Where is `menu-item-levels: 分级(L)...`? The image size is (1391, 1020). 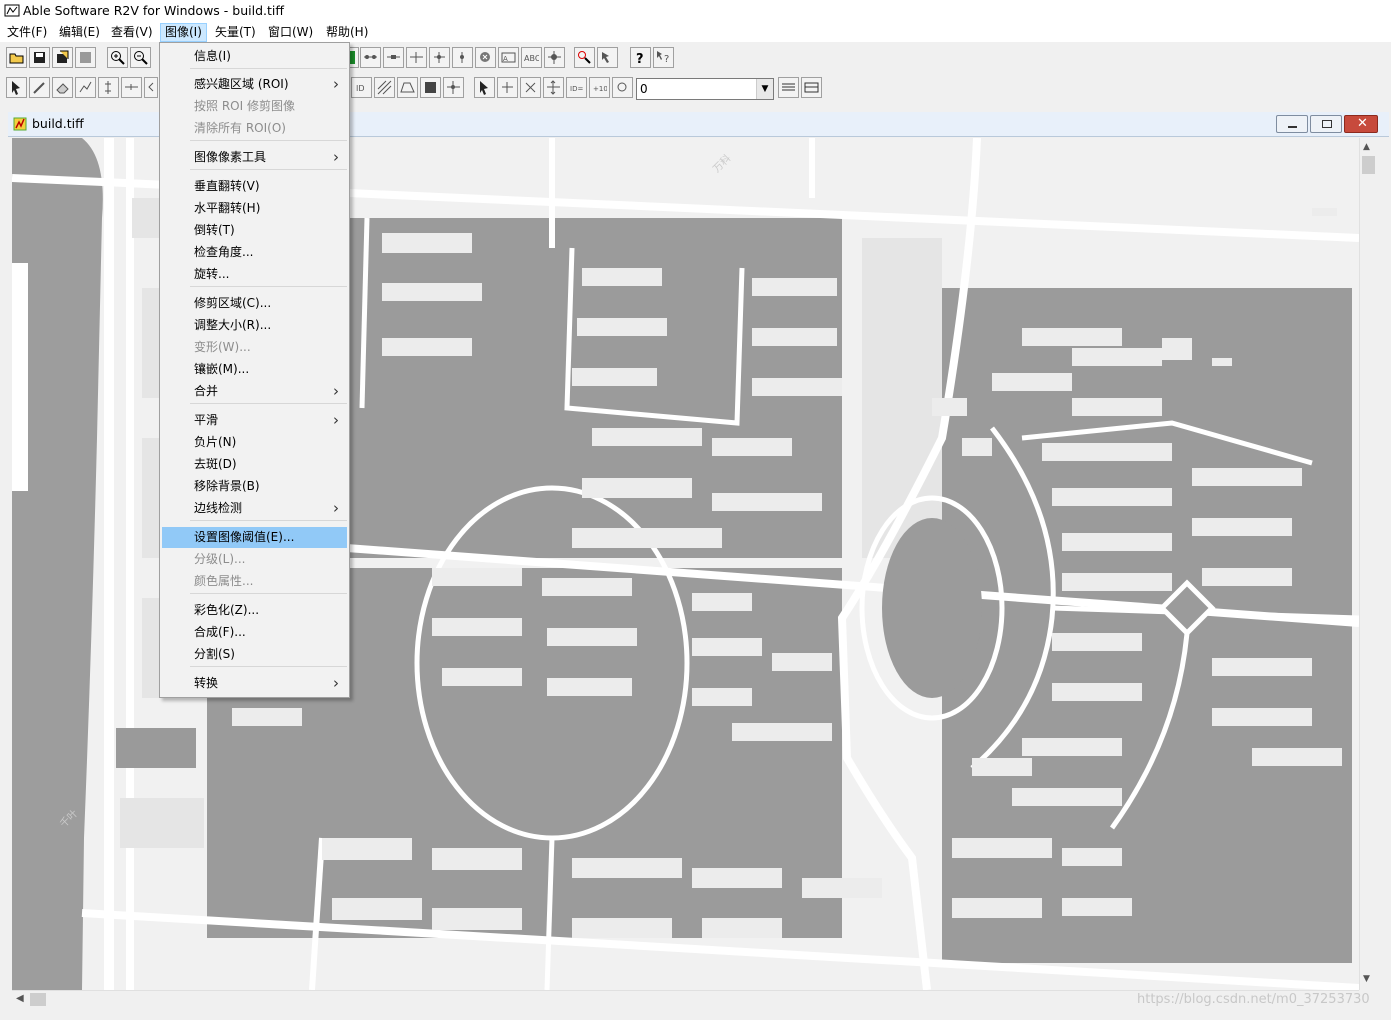 menu-item-levels: 分级(L)... is located at coordinates (254, 559).